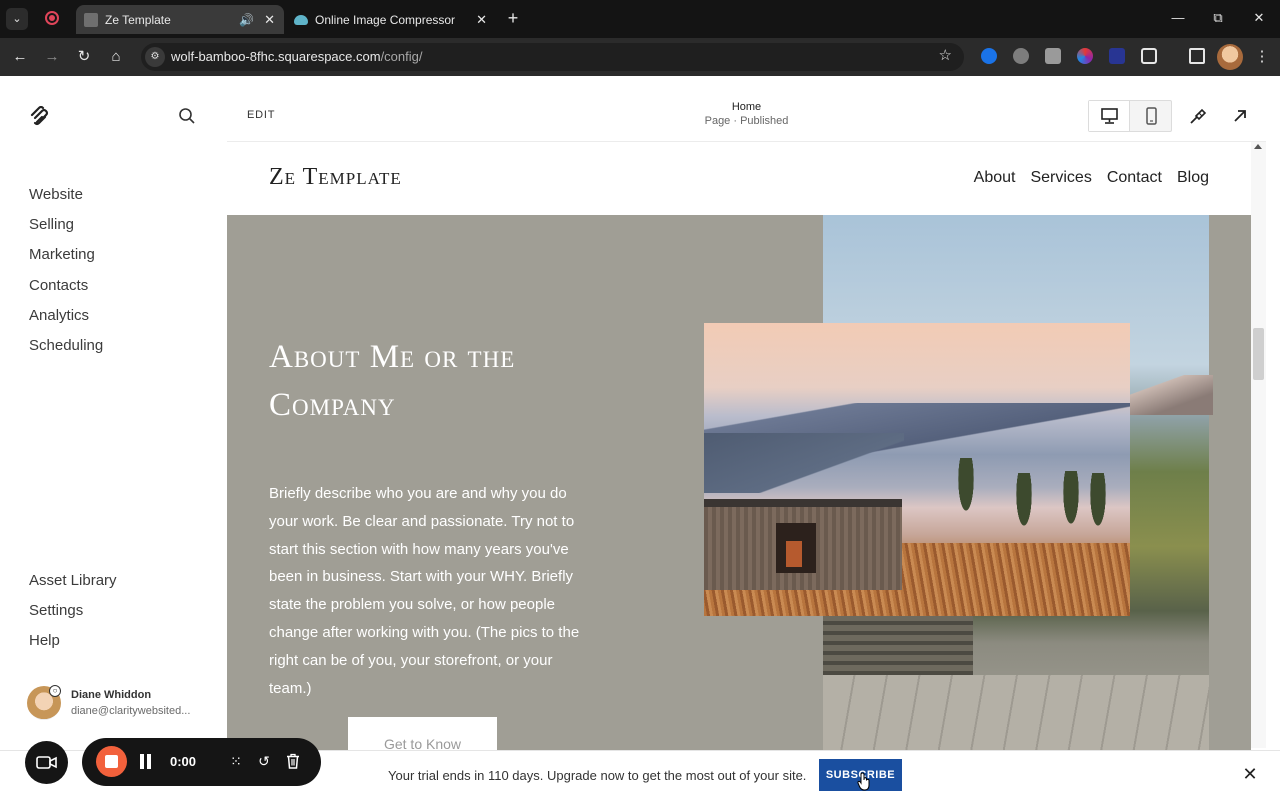  Describe the element at coordinates (66, 258) in the screenshot. I see `sidebar-item-marketing: Marketing` at that location.